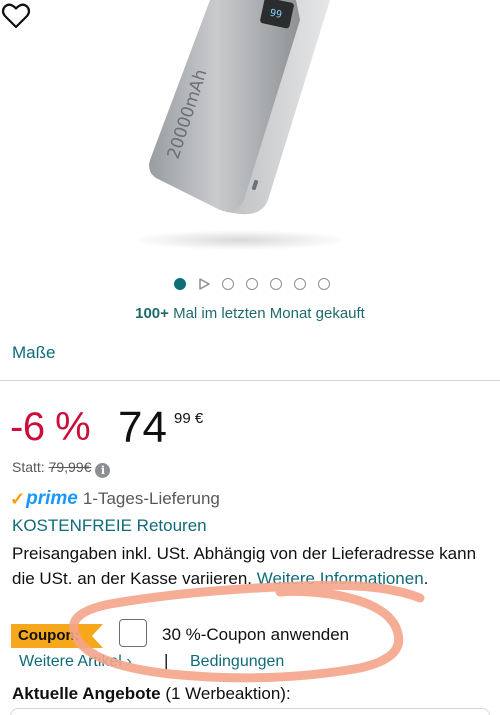 Image resolution: width=500 pixels, height=715 pixels. What do you see at coordinates (103, 470) in the screenshot?
I see `info-icon: i` at bounding box center [103, 470].